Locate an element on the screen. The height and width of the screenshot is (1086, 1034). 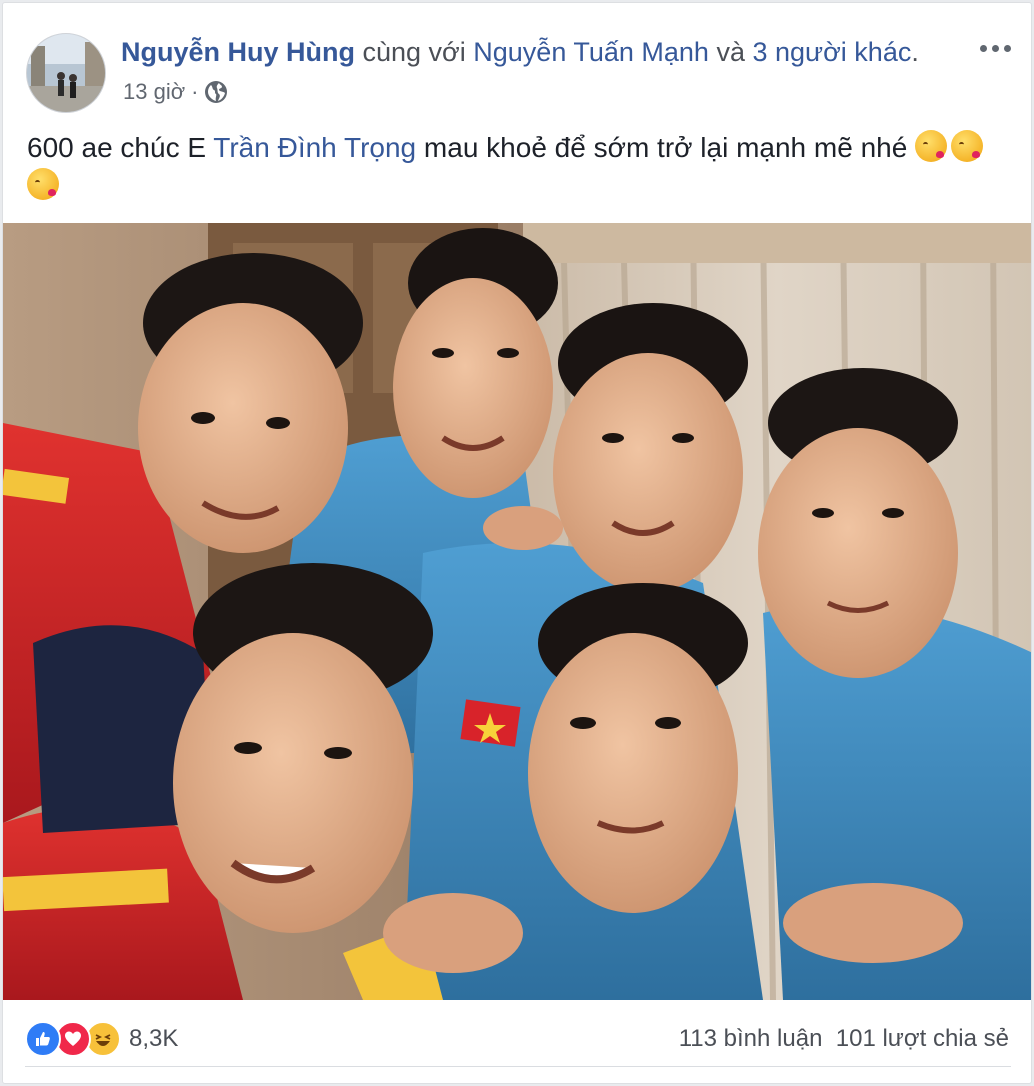
more-options-icon is located at coordinates (983, 48).